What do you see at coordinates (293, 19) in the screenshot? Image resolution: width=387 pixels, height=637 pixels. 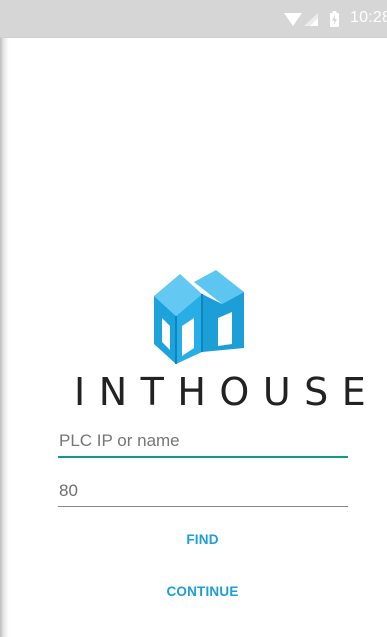 I see `wifi-icon` at bounding box center [293, 19].